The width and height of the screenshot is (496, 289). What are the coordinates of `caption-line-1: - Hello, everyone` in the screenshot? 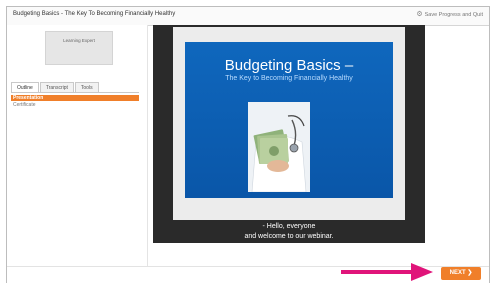 It's located at (289, 226).